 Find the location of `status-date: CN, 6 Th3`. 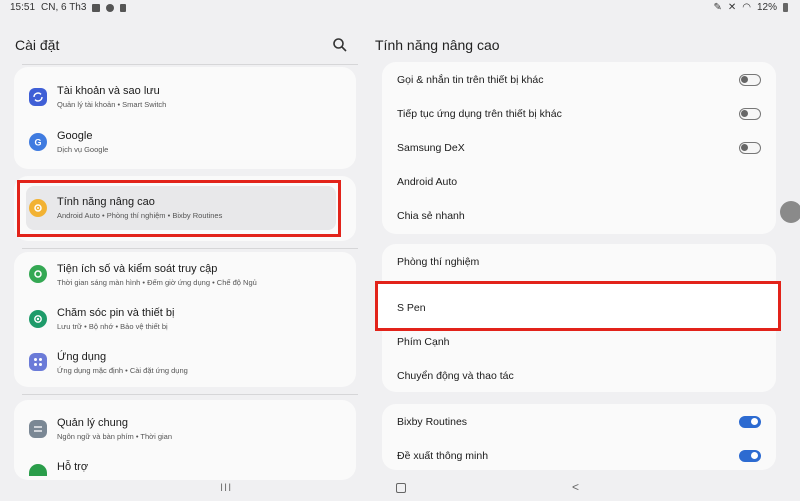

status-date: CN, 6 Th3 is located at coordinates (64, 7).